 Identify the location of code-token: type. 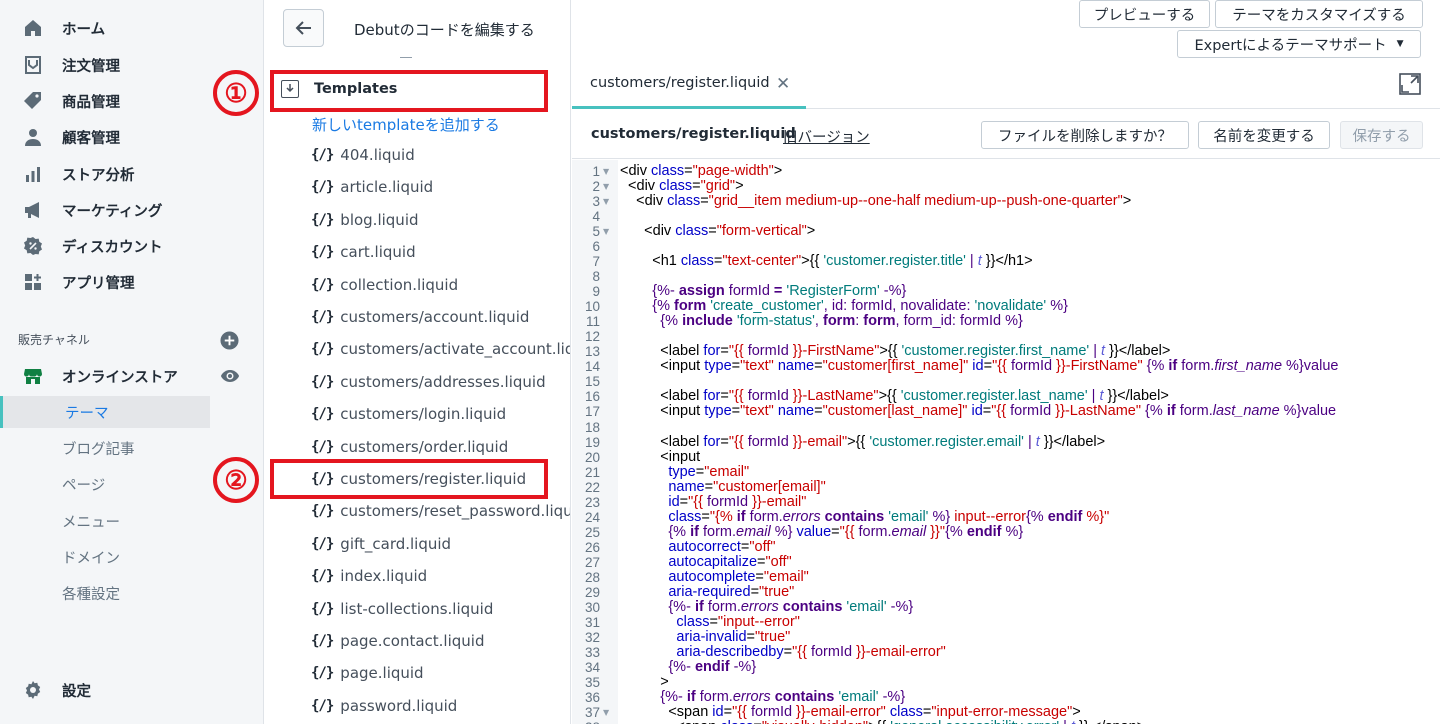
(682, 471).